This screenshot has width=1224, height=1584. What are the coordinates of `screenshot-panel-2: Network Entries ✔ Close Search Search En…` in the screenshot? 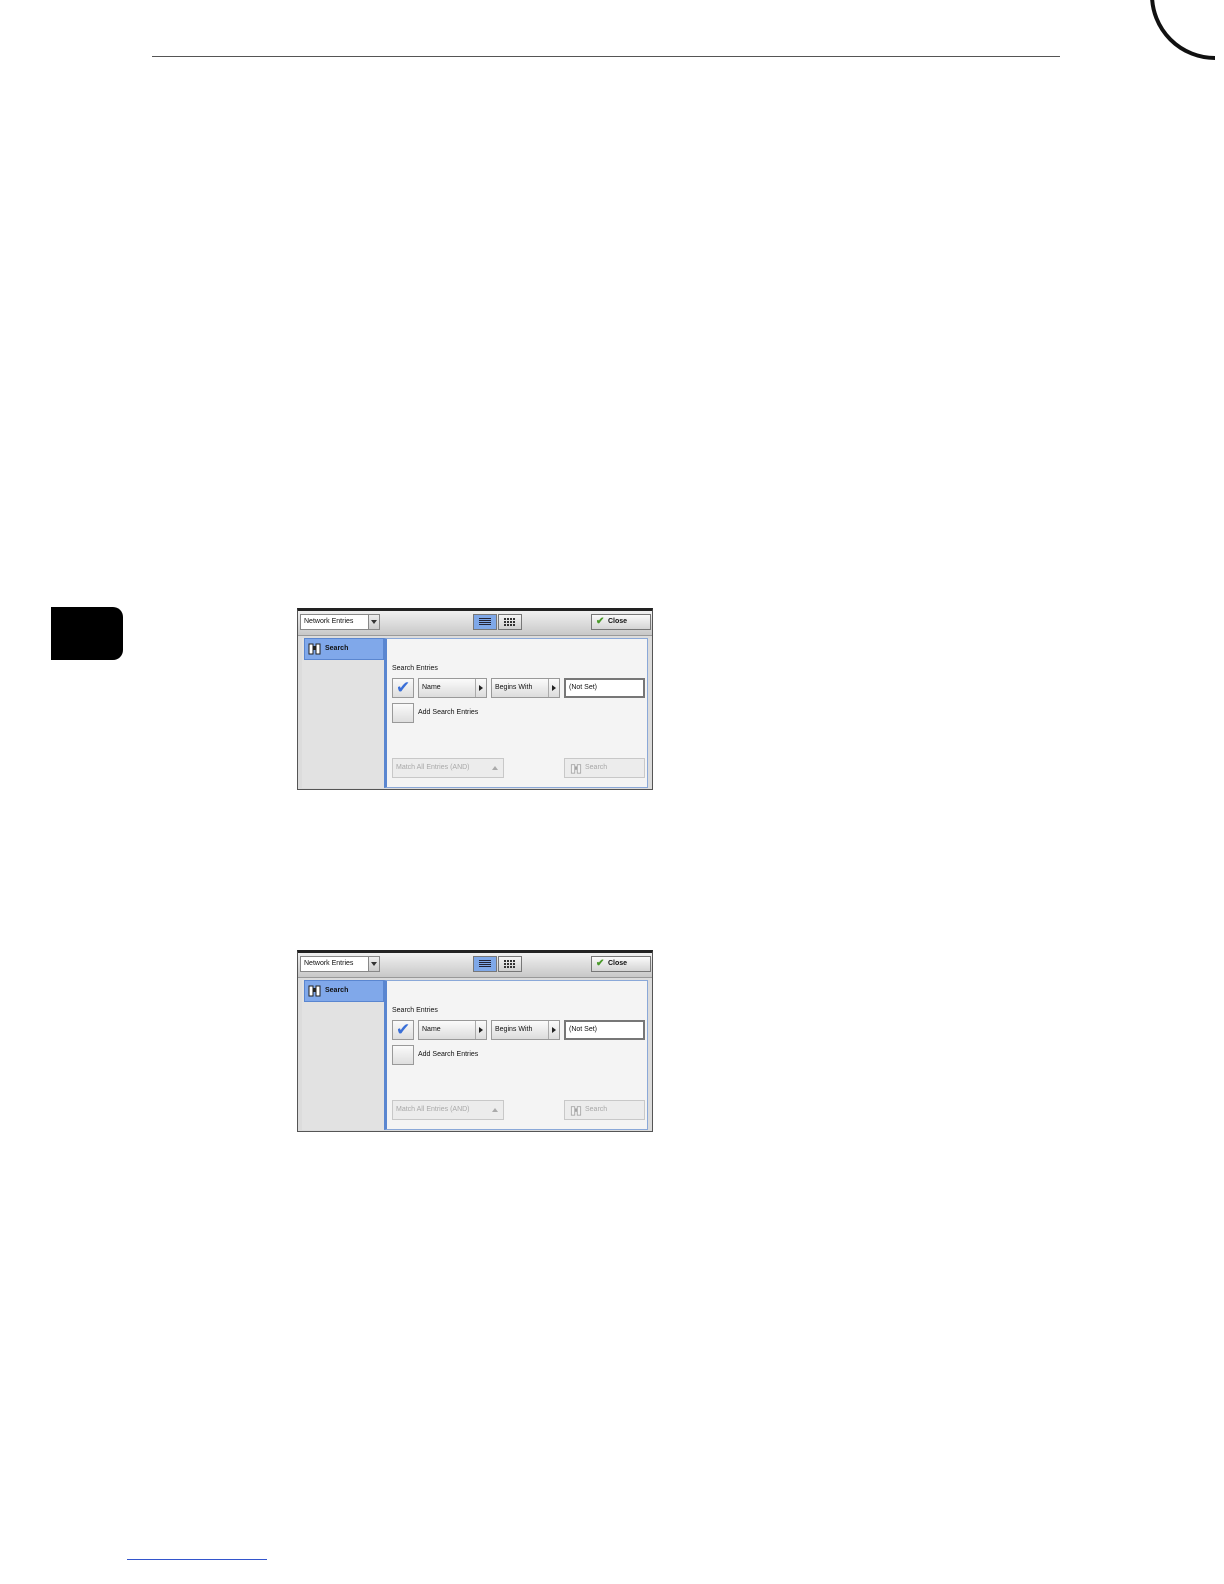 It's located at (475, 1041).